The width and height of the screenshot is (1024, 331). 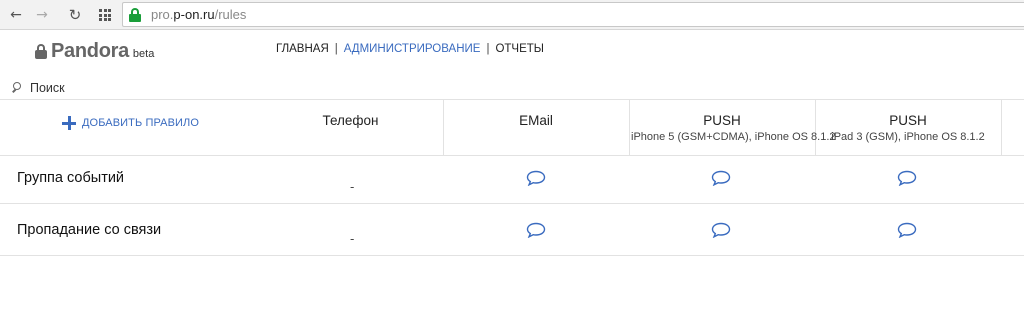 I want to click on apps-icon, so click(x=105, y=15).